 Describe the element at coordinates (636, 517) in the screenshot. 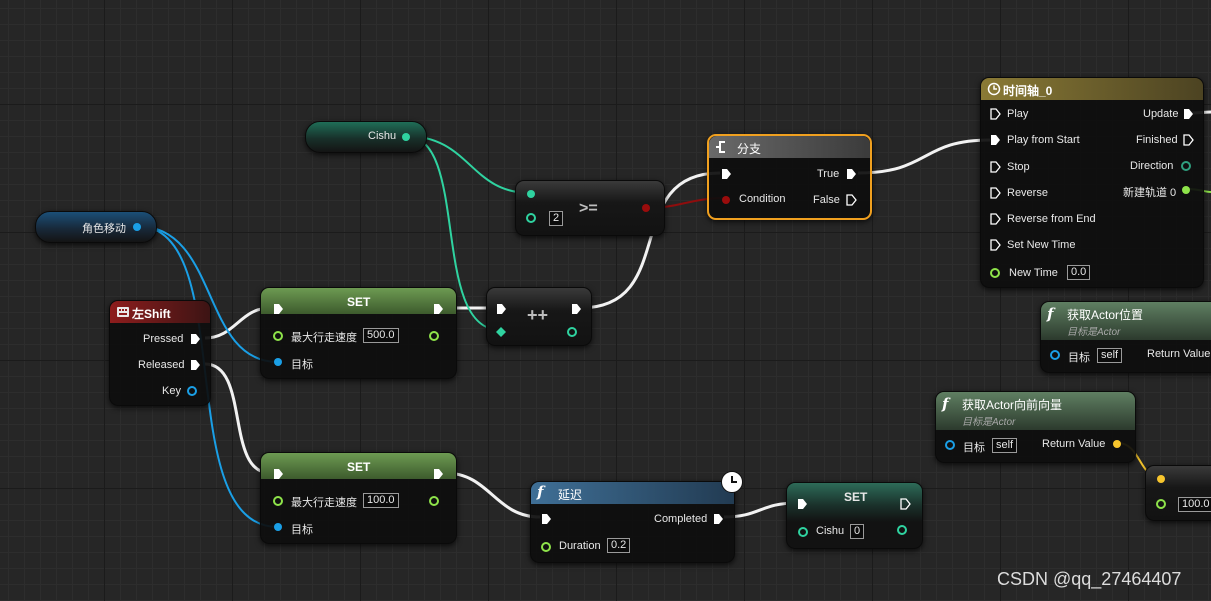

I see `delay-node: f 延迟 Completed Duration 0.2` at that location.